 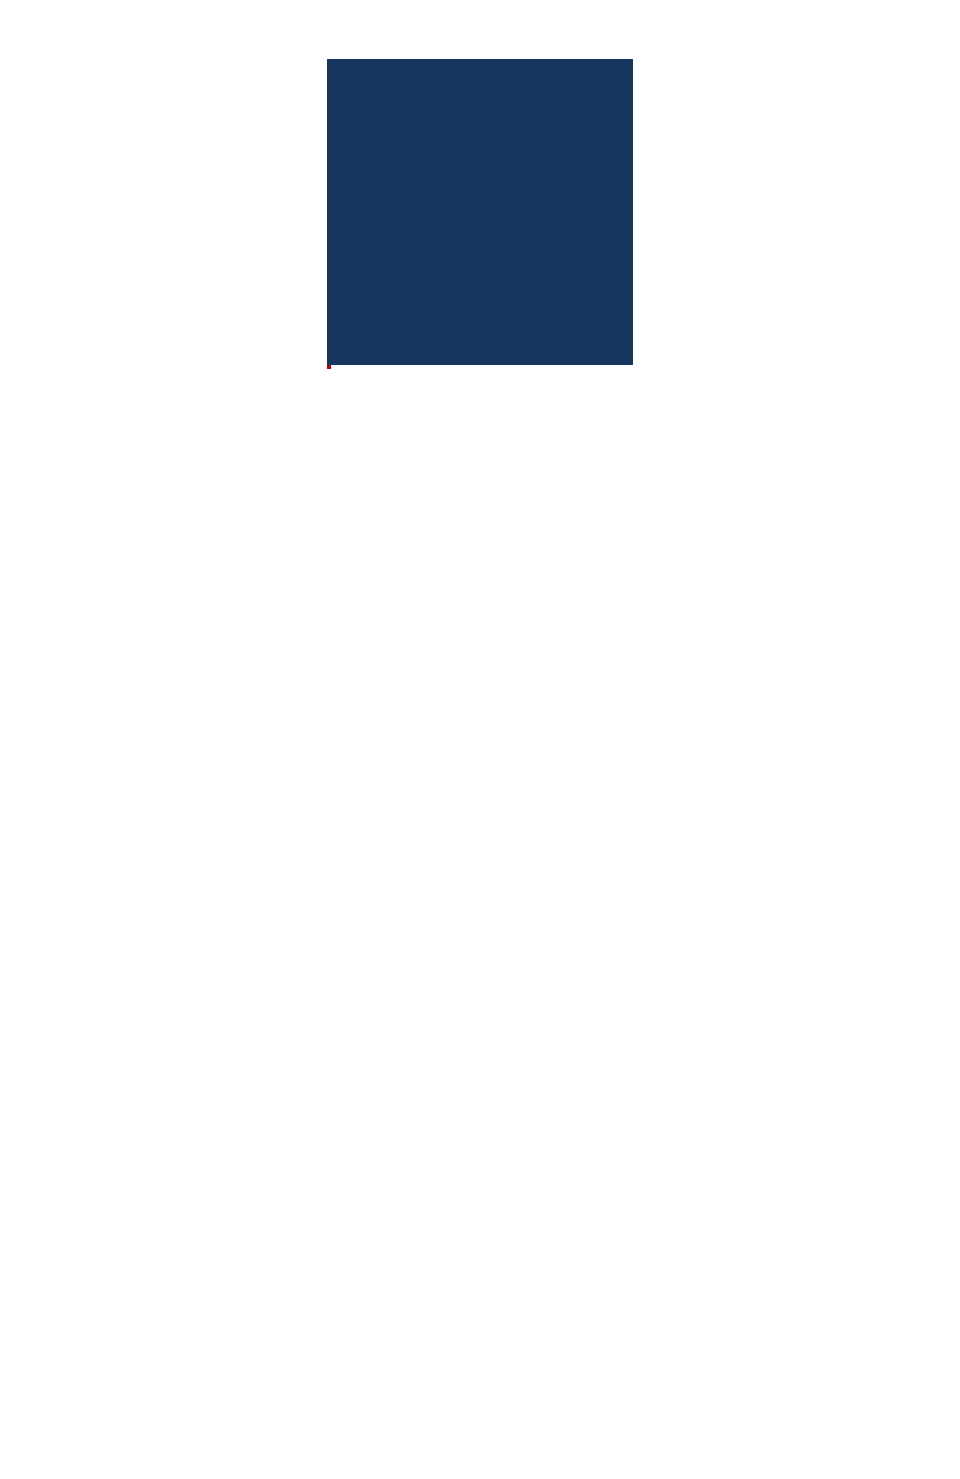 What do you see at coordinates (480, 429) in the screenshot?
I see `section-heading-informacoes-adicionais` at bounding box center [480, 429].